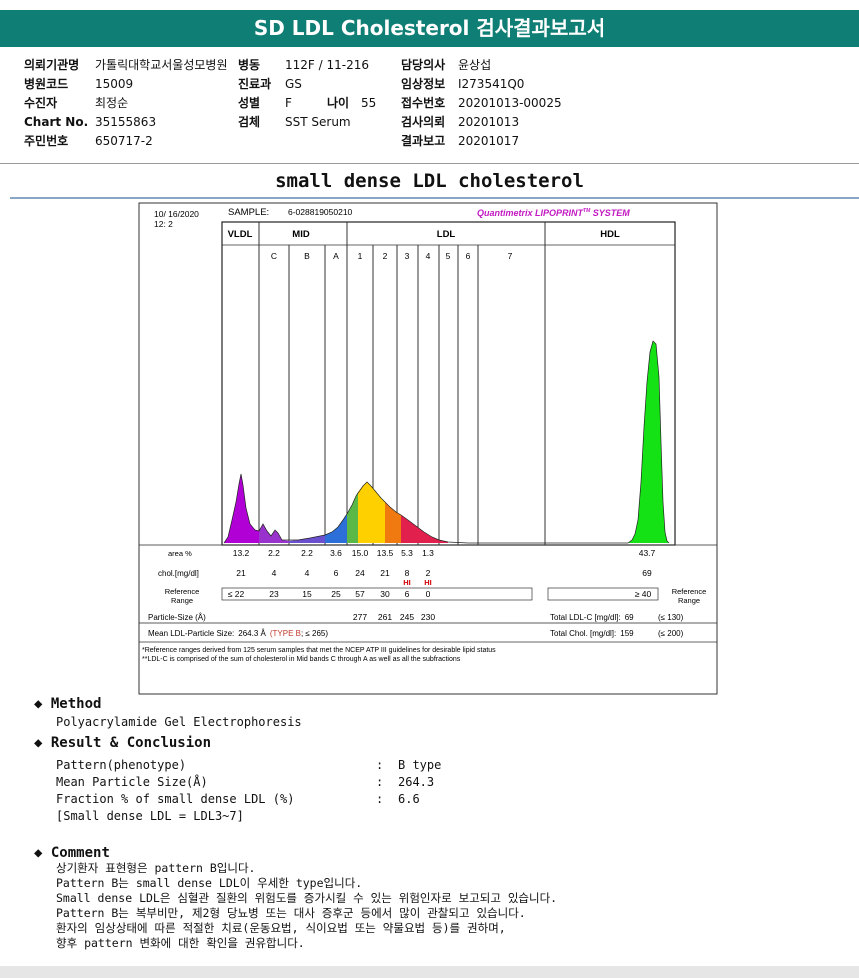 This screenshot has height=978, width=859. Describe the element at coordinates (407, 573) in the screenshot. I see `chol-value: 8` at that location.